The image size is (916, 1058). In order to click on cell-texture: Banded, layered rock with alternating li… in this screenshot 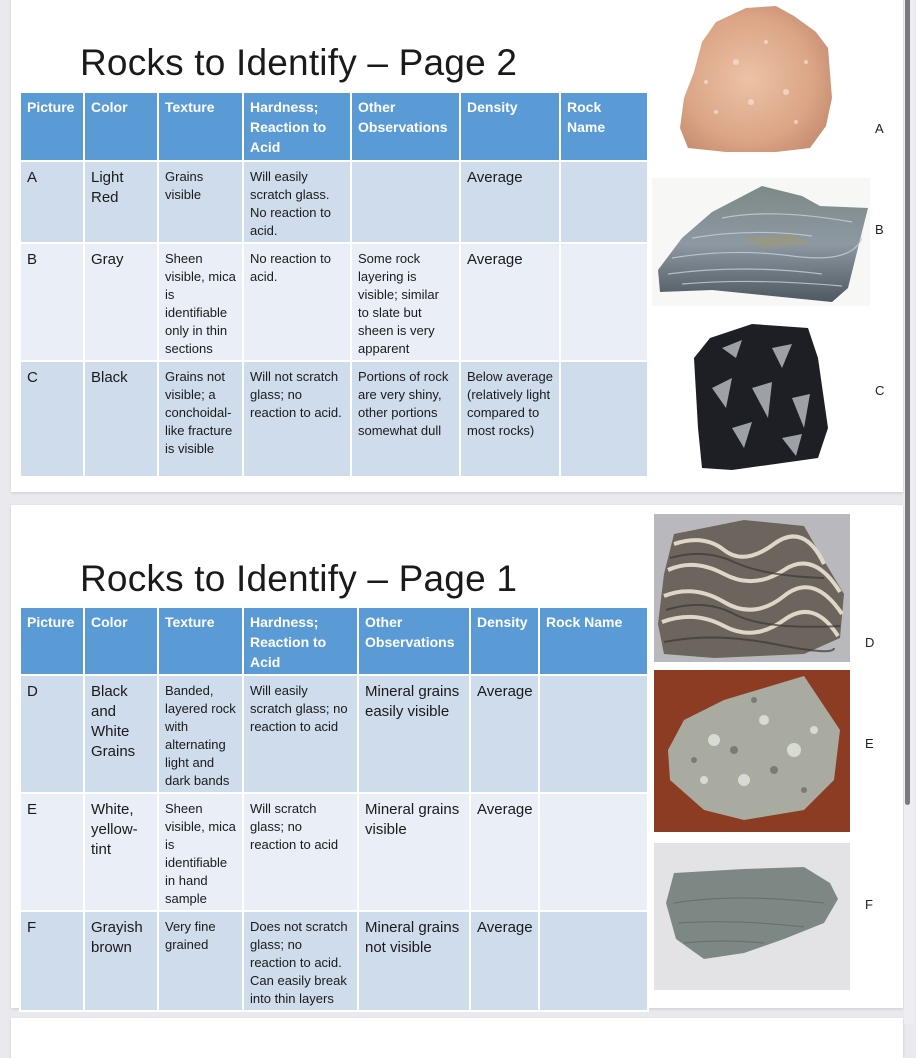, I will do `click(200, 734)`.